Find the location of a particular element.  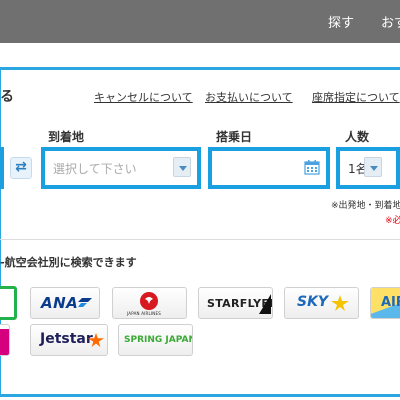

ana-logo-text: ANA is located at coordinates (60, 303).